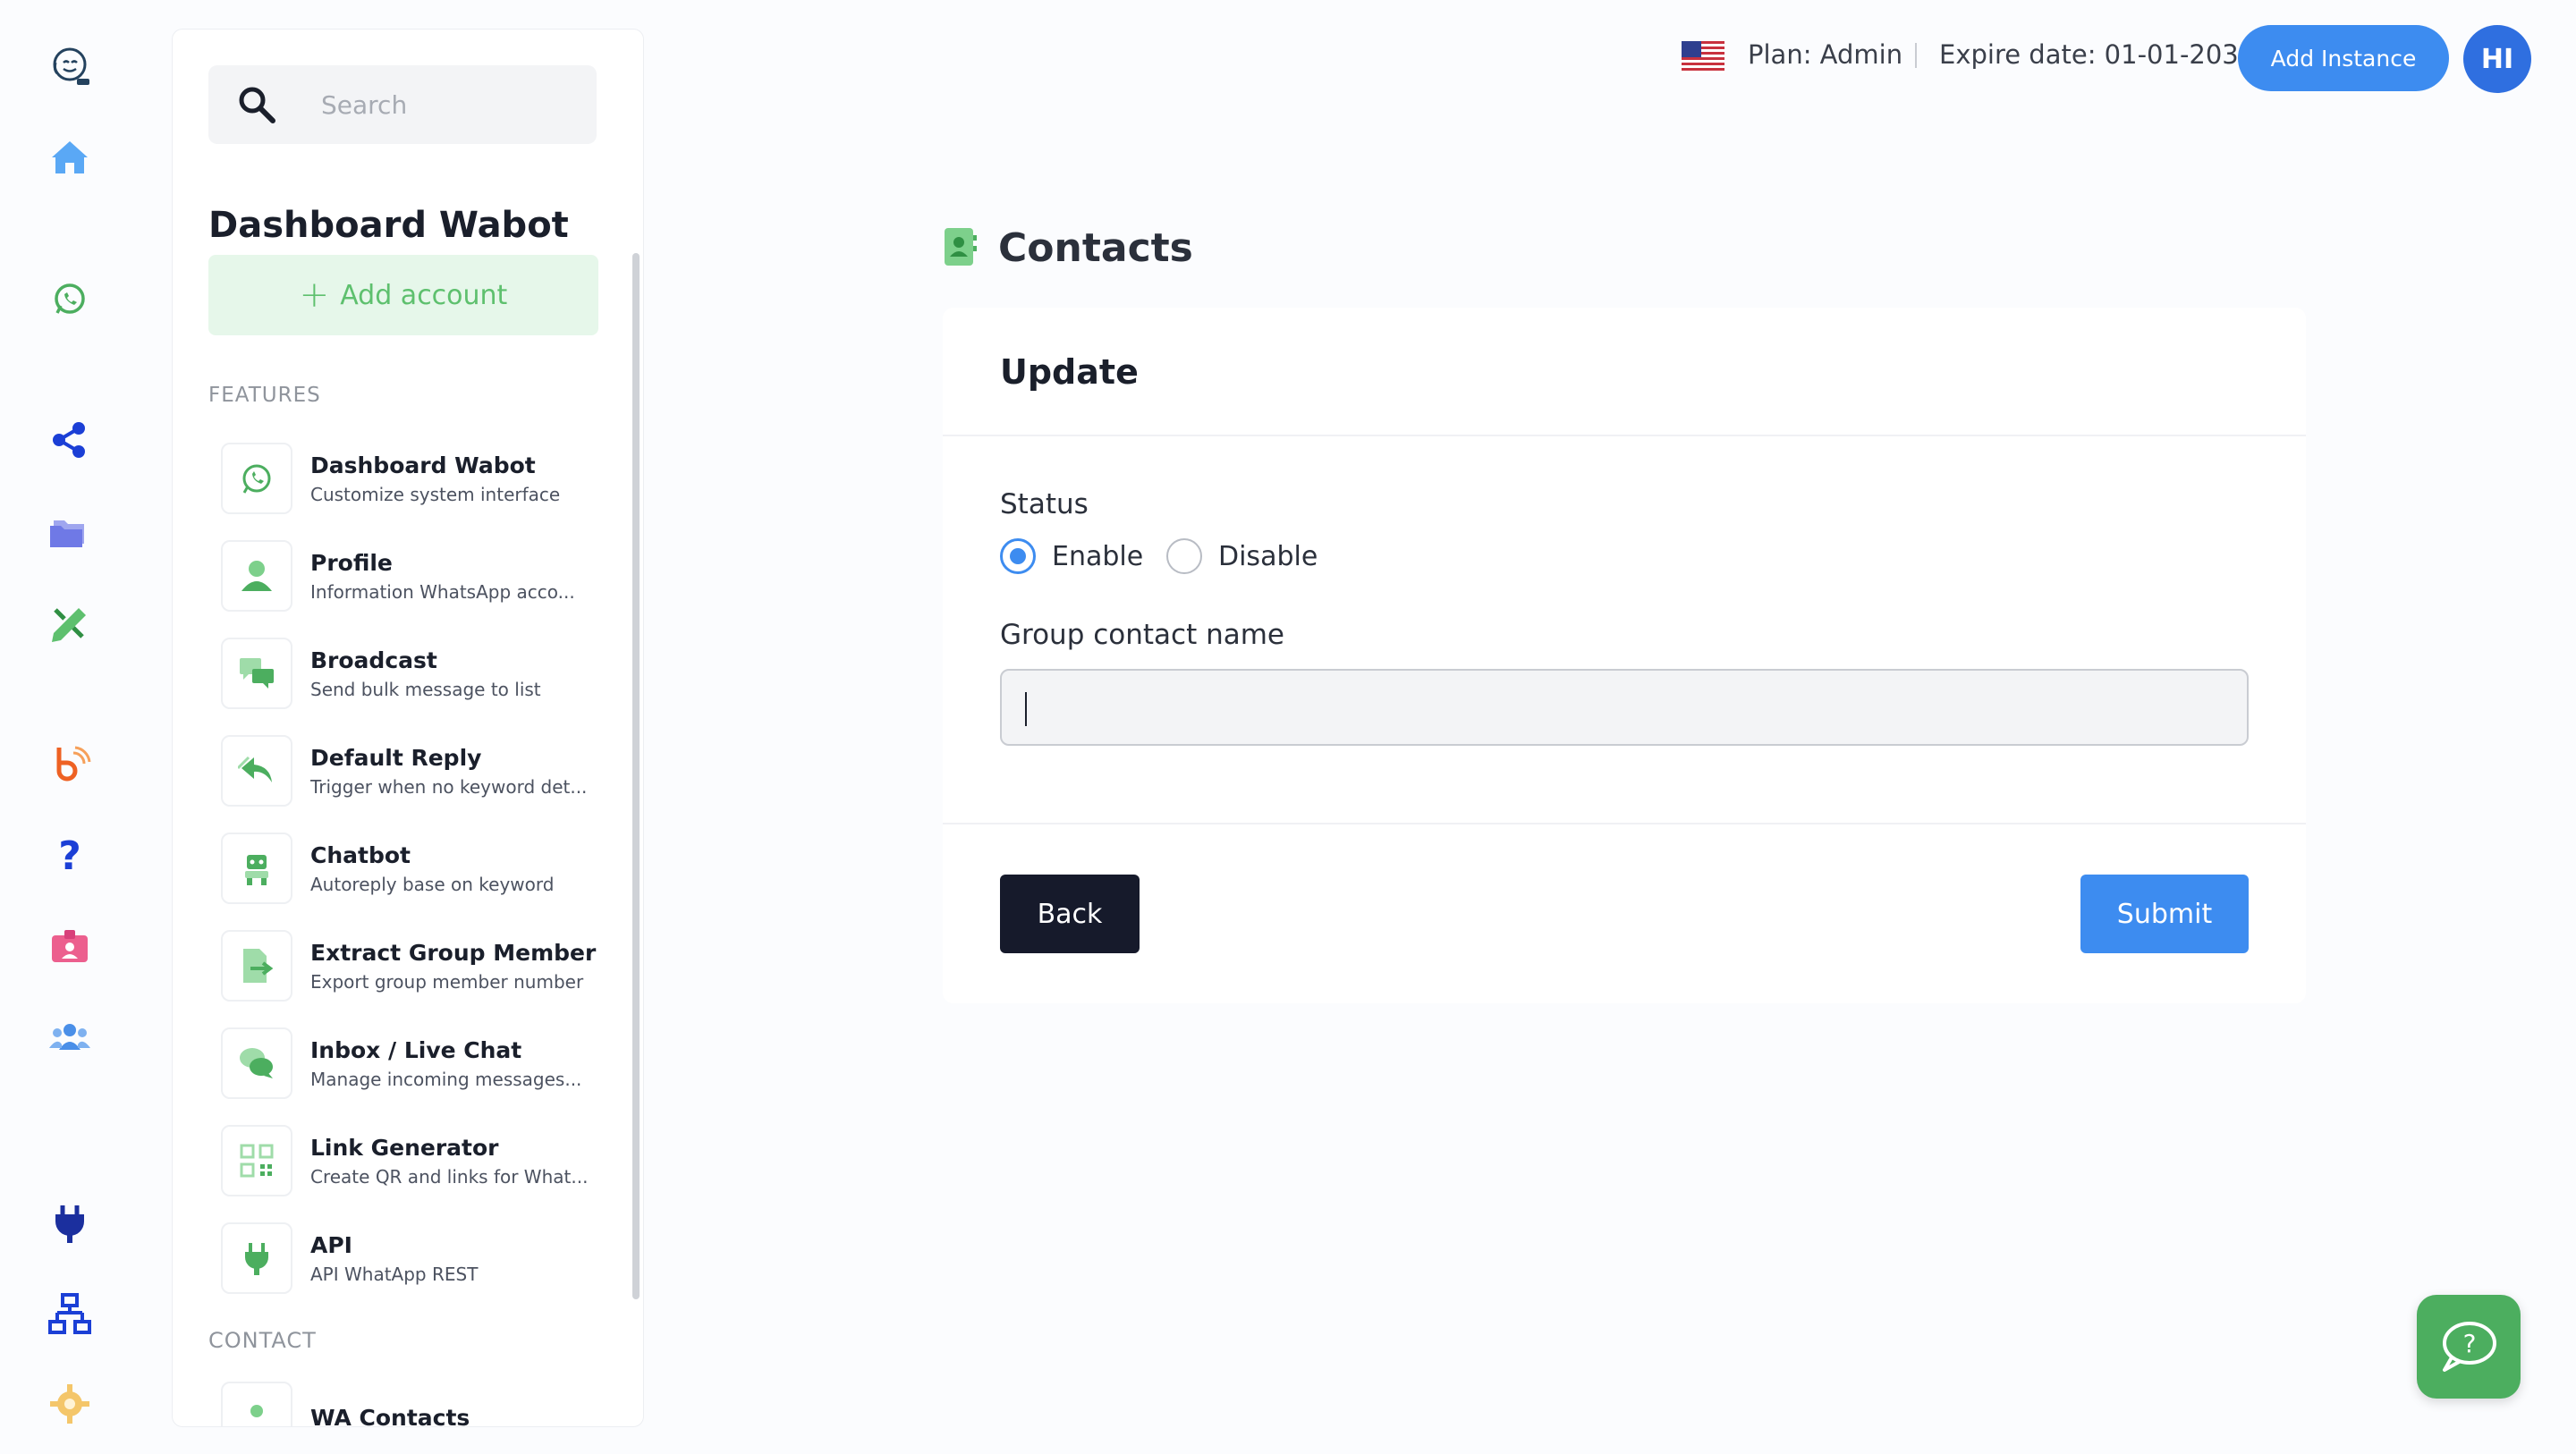  I want to click on status-disable-label: Disable, so click(1268, 556).